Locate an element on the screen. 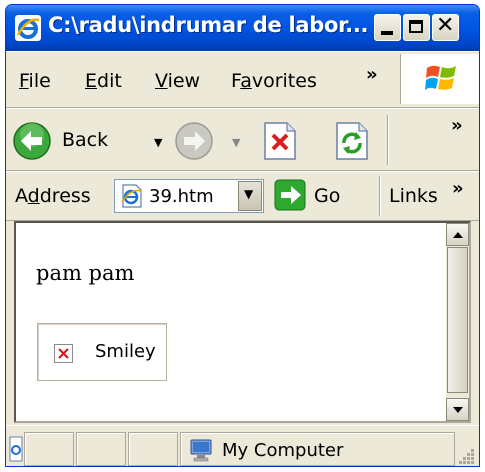  minimize-icon is located at coordinates (387, 33).